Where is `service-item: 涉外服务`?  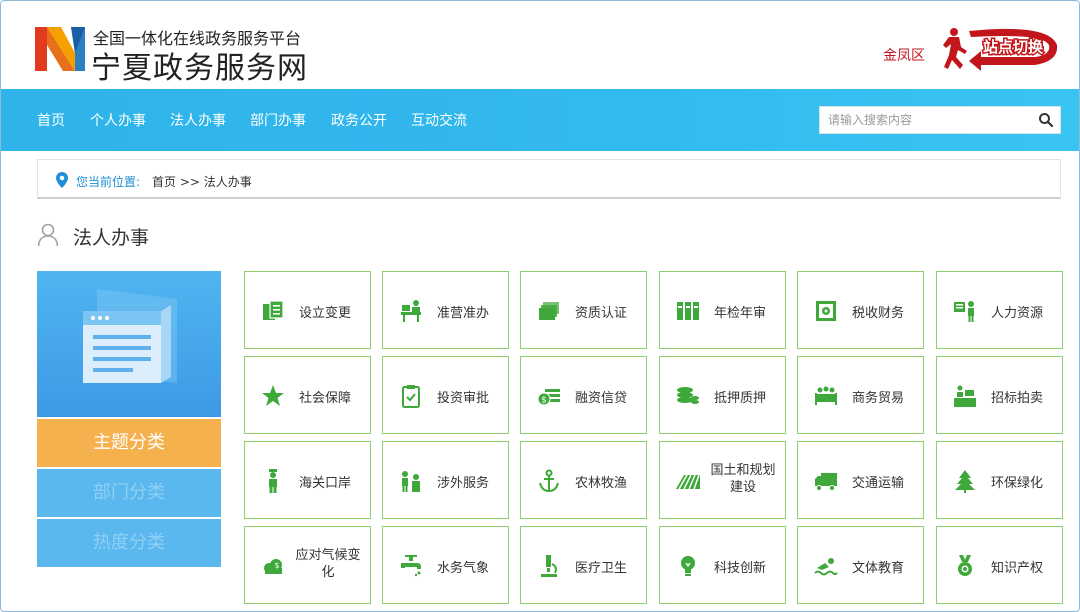
service-item: 涉外服务 is located at coordinates (445, 480).